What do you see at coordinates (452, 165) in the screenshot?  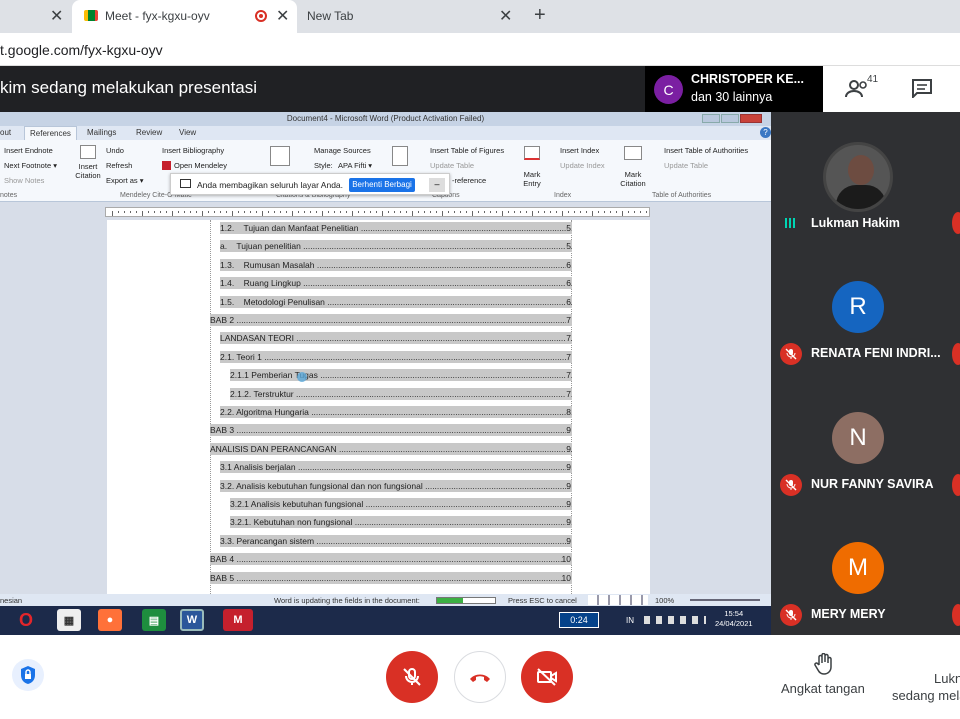 I see `update-table-button: Update Table` at bounding box center [452, 165].